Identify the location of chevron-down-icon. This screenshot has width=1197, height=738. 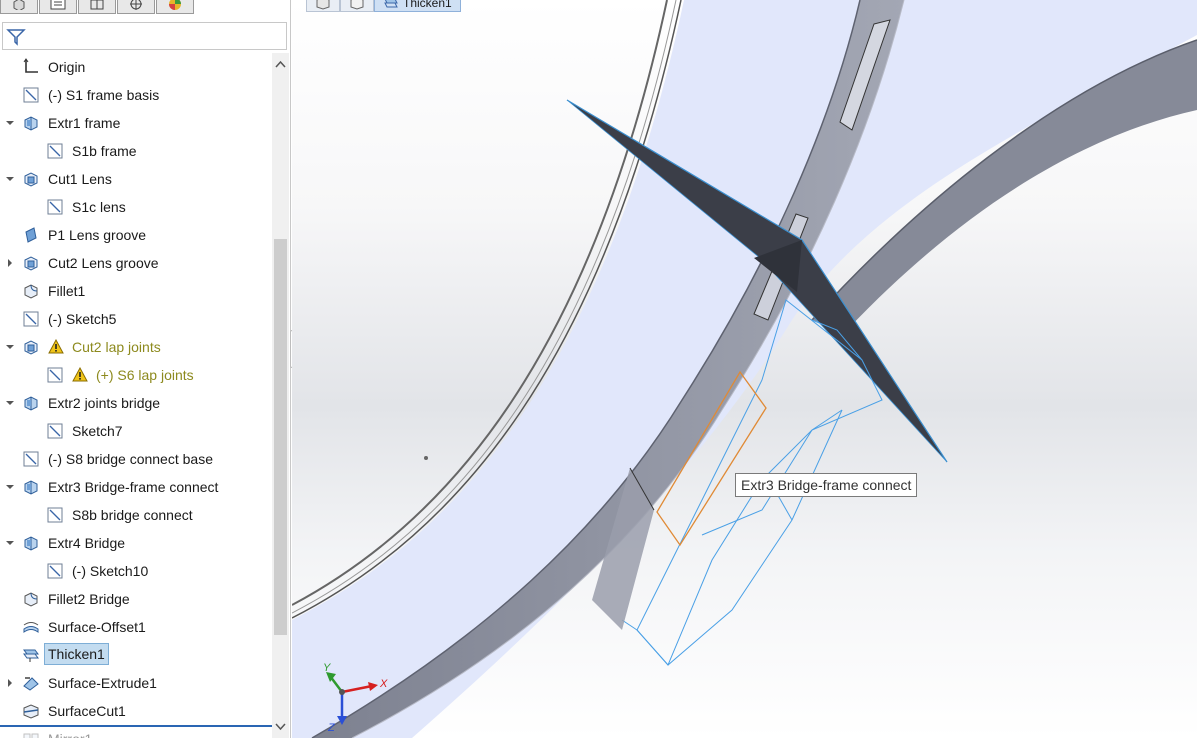
(280, 727).